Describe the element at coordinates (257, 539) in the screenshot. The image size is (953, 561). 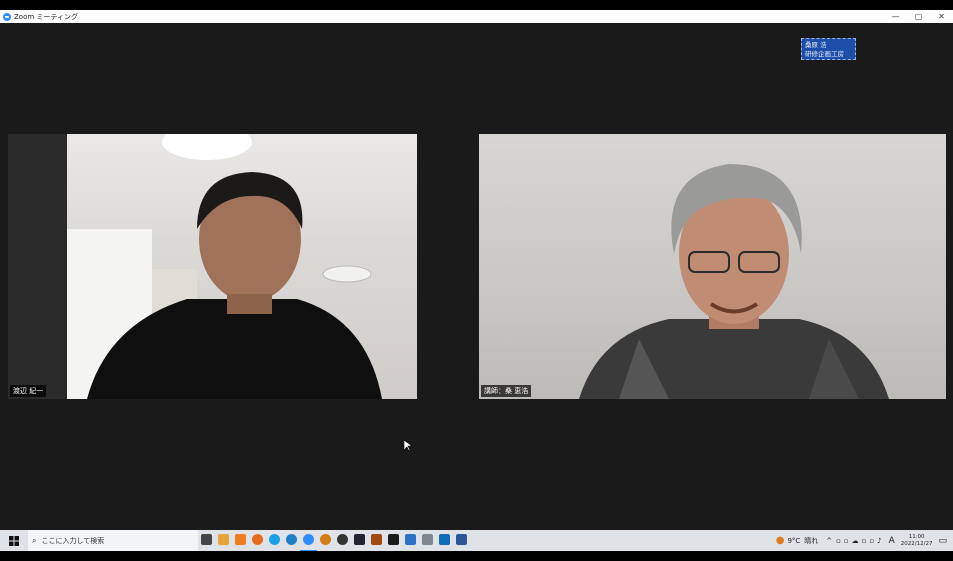
I see `firefox-icon` at that location.